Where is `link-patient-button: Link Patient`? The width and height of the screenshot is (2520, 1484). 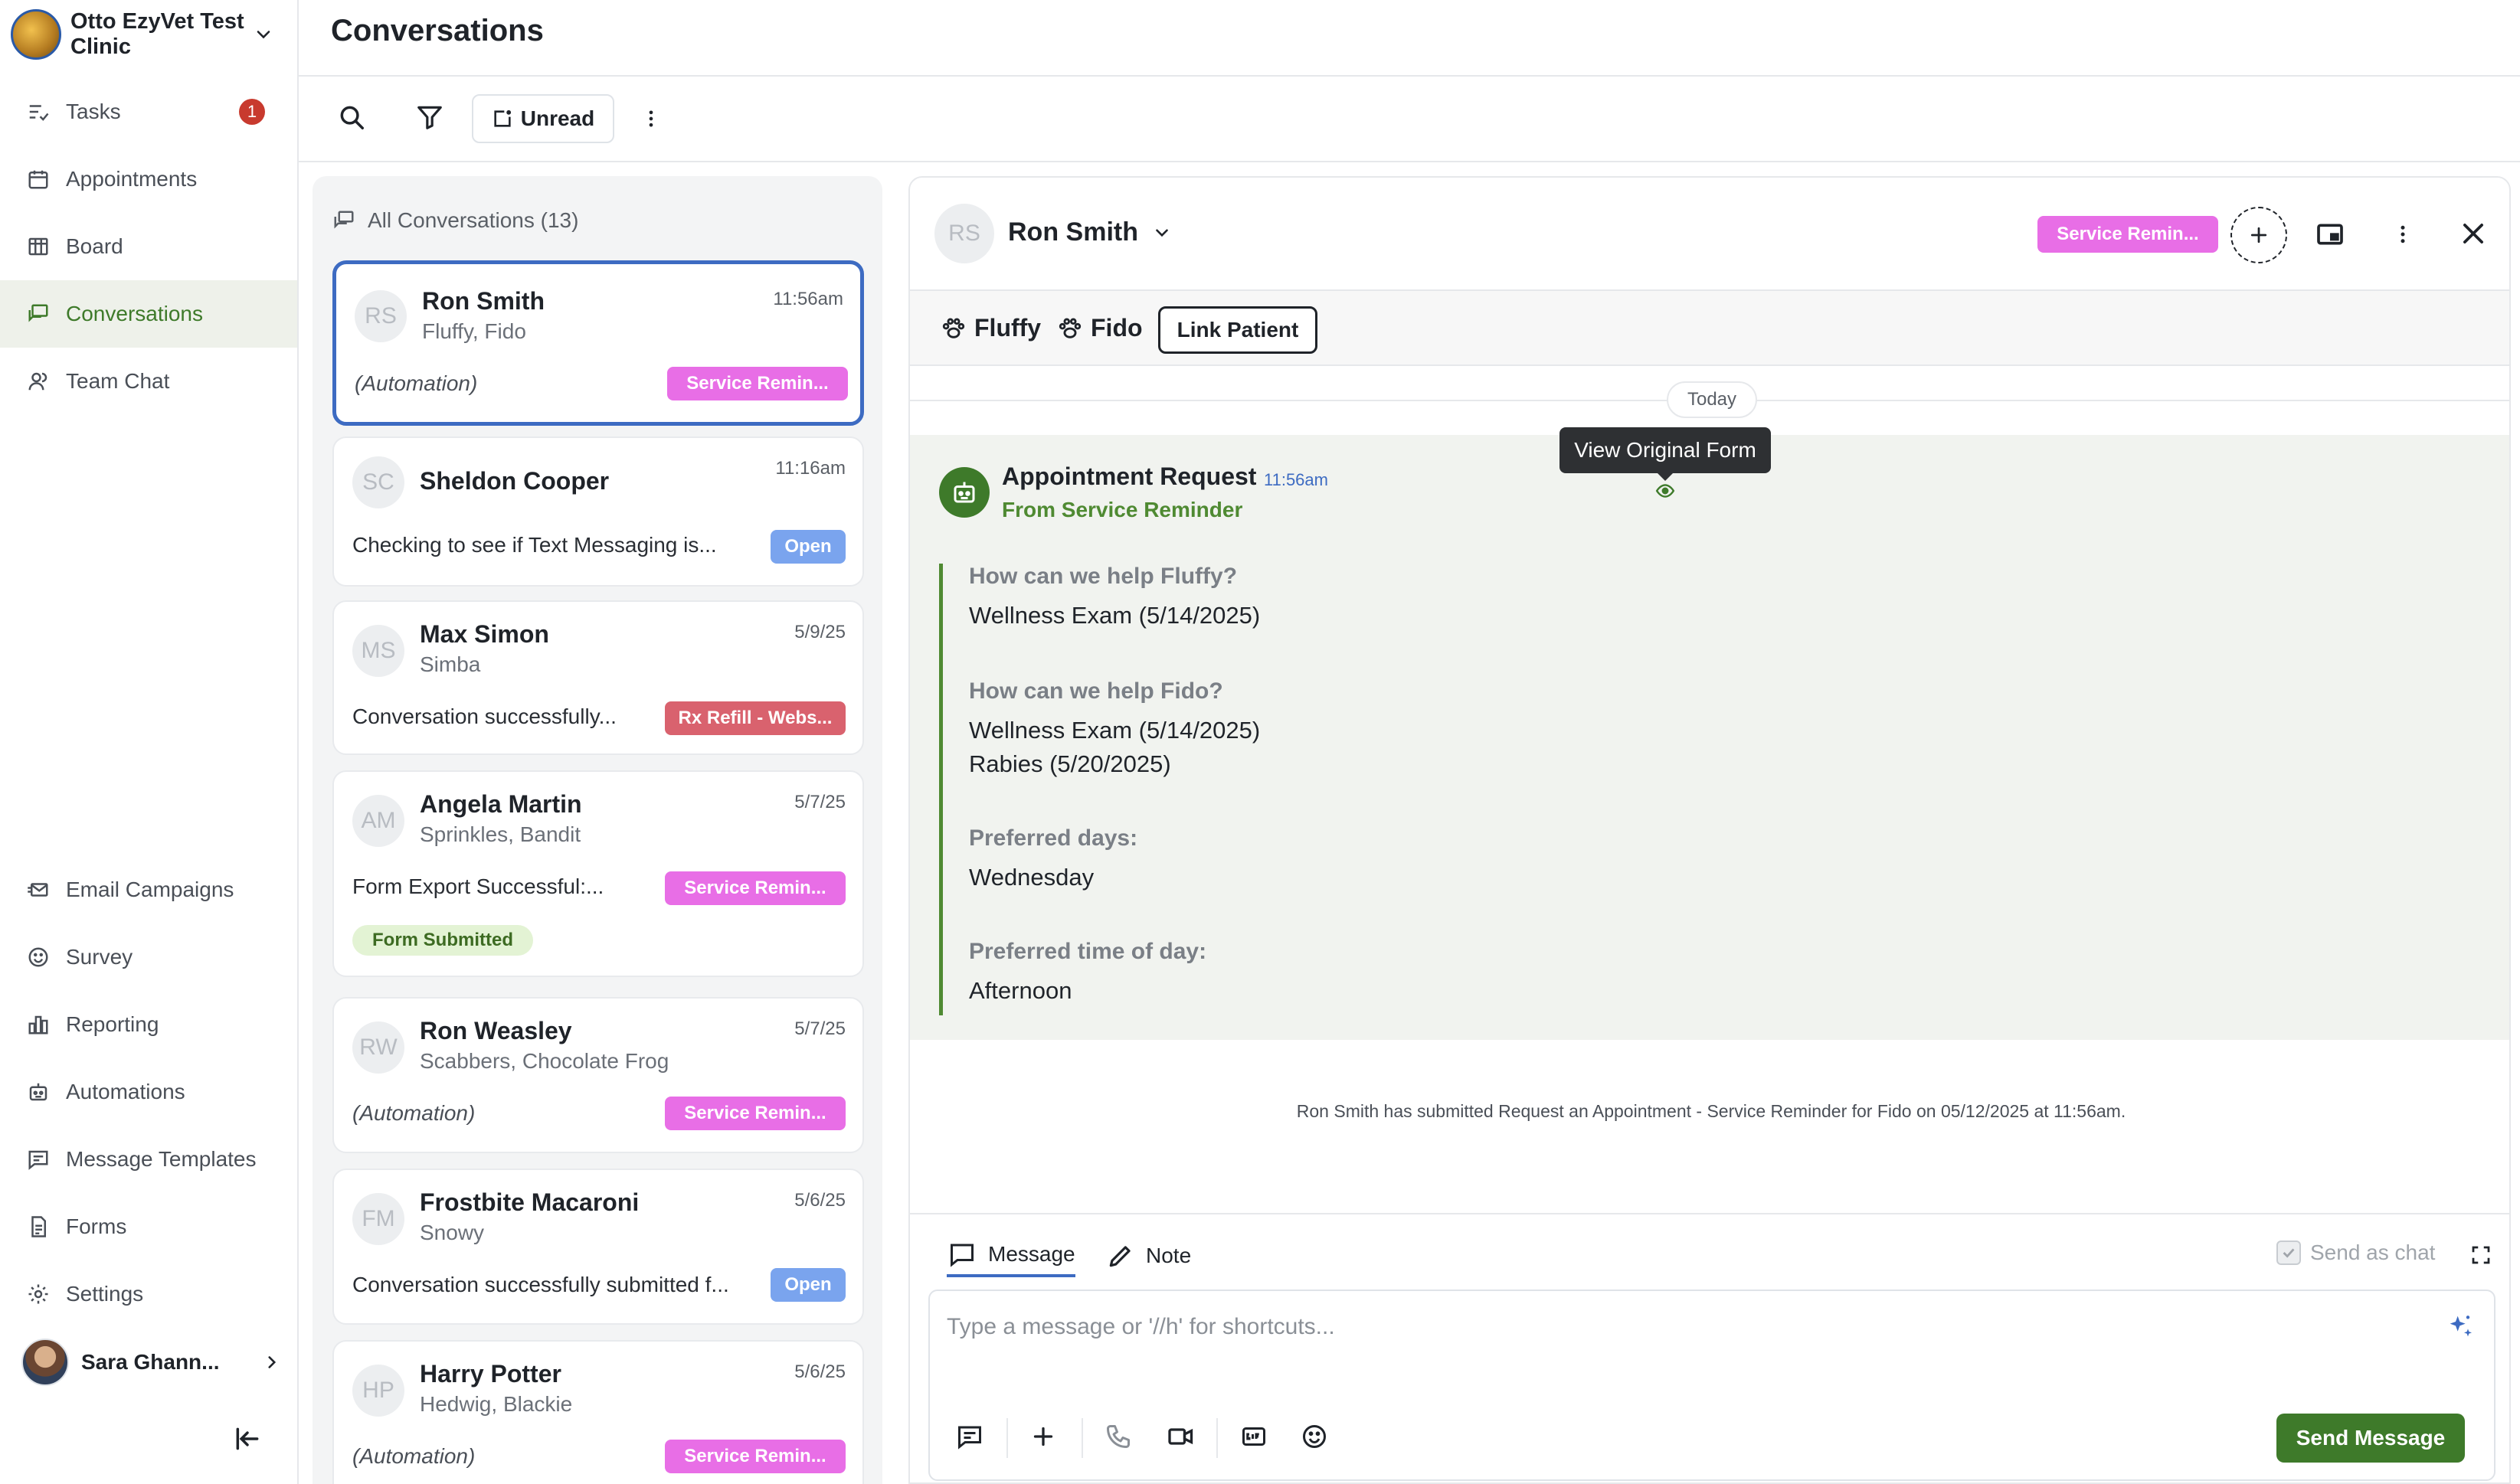
link-patient-button: Link Patient is located at coordinates (1237, 330).